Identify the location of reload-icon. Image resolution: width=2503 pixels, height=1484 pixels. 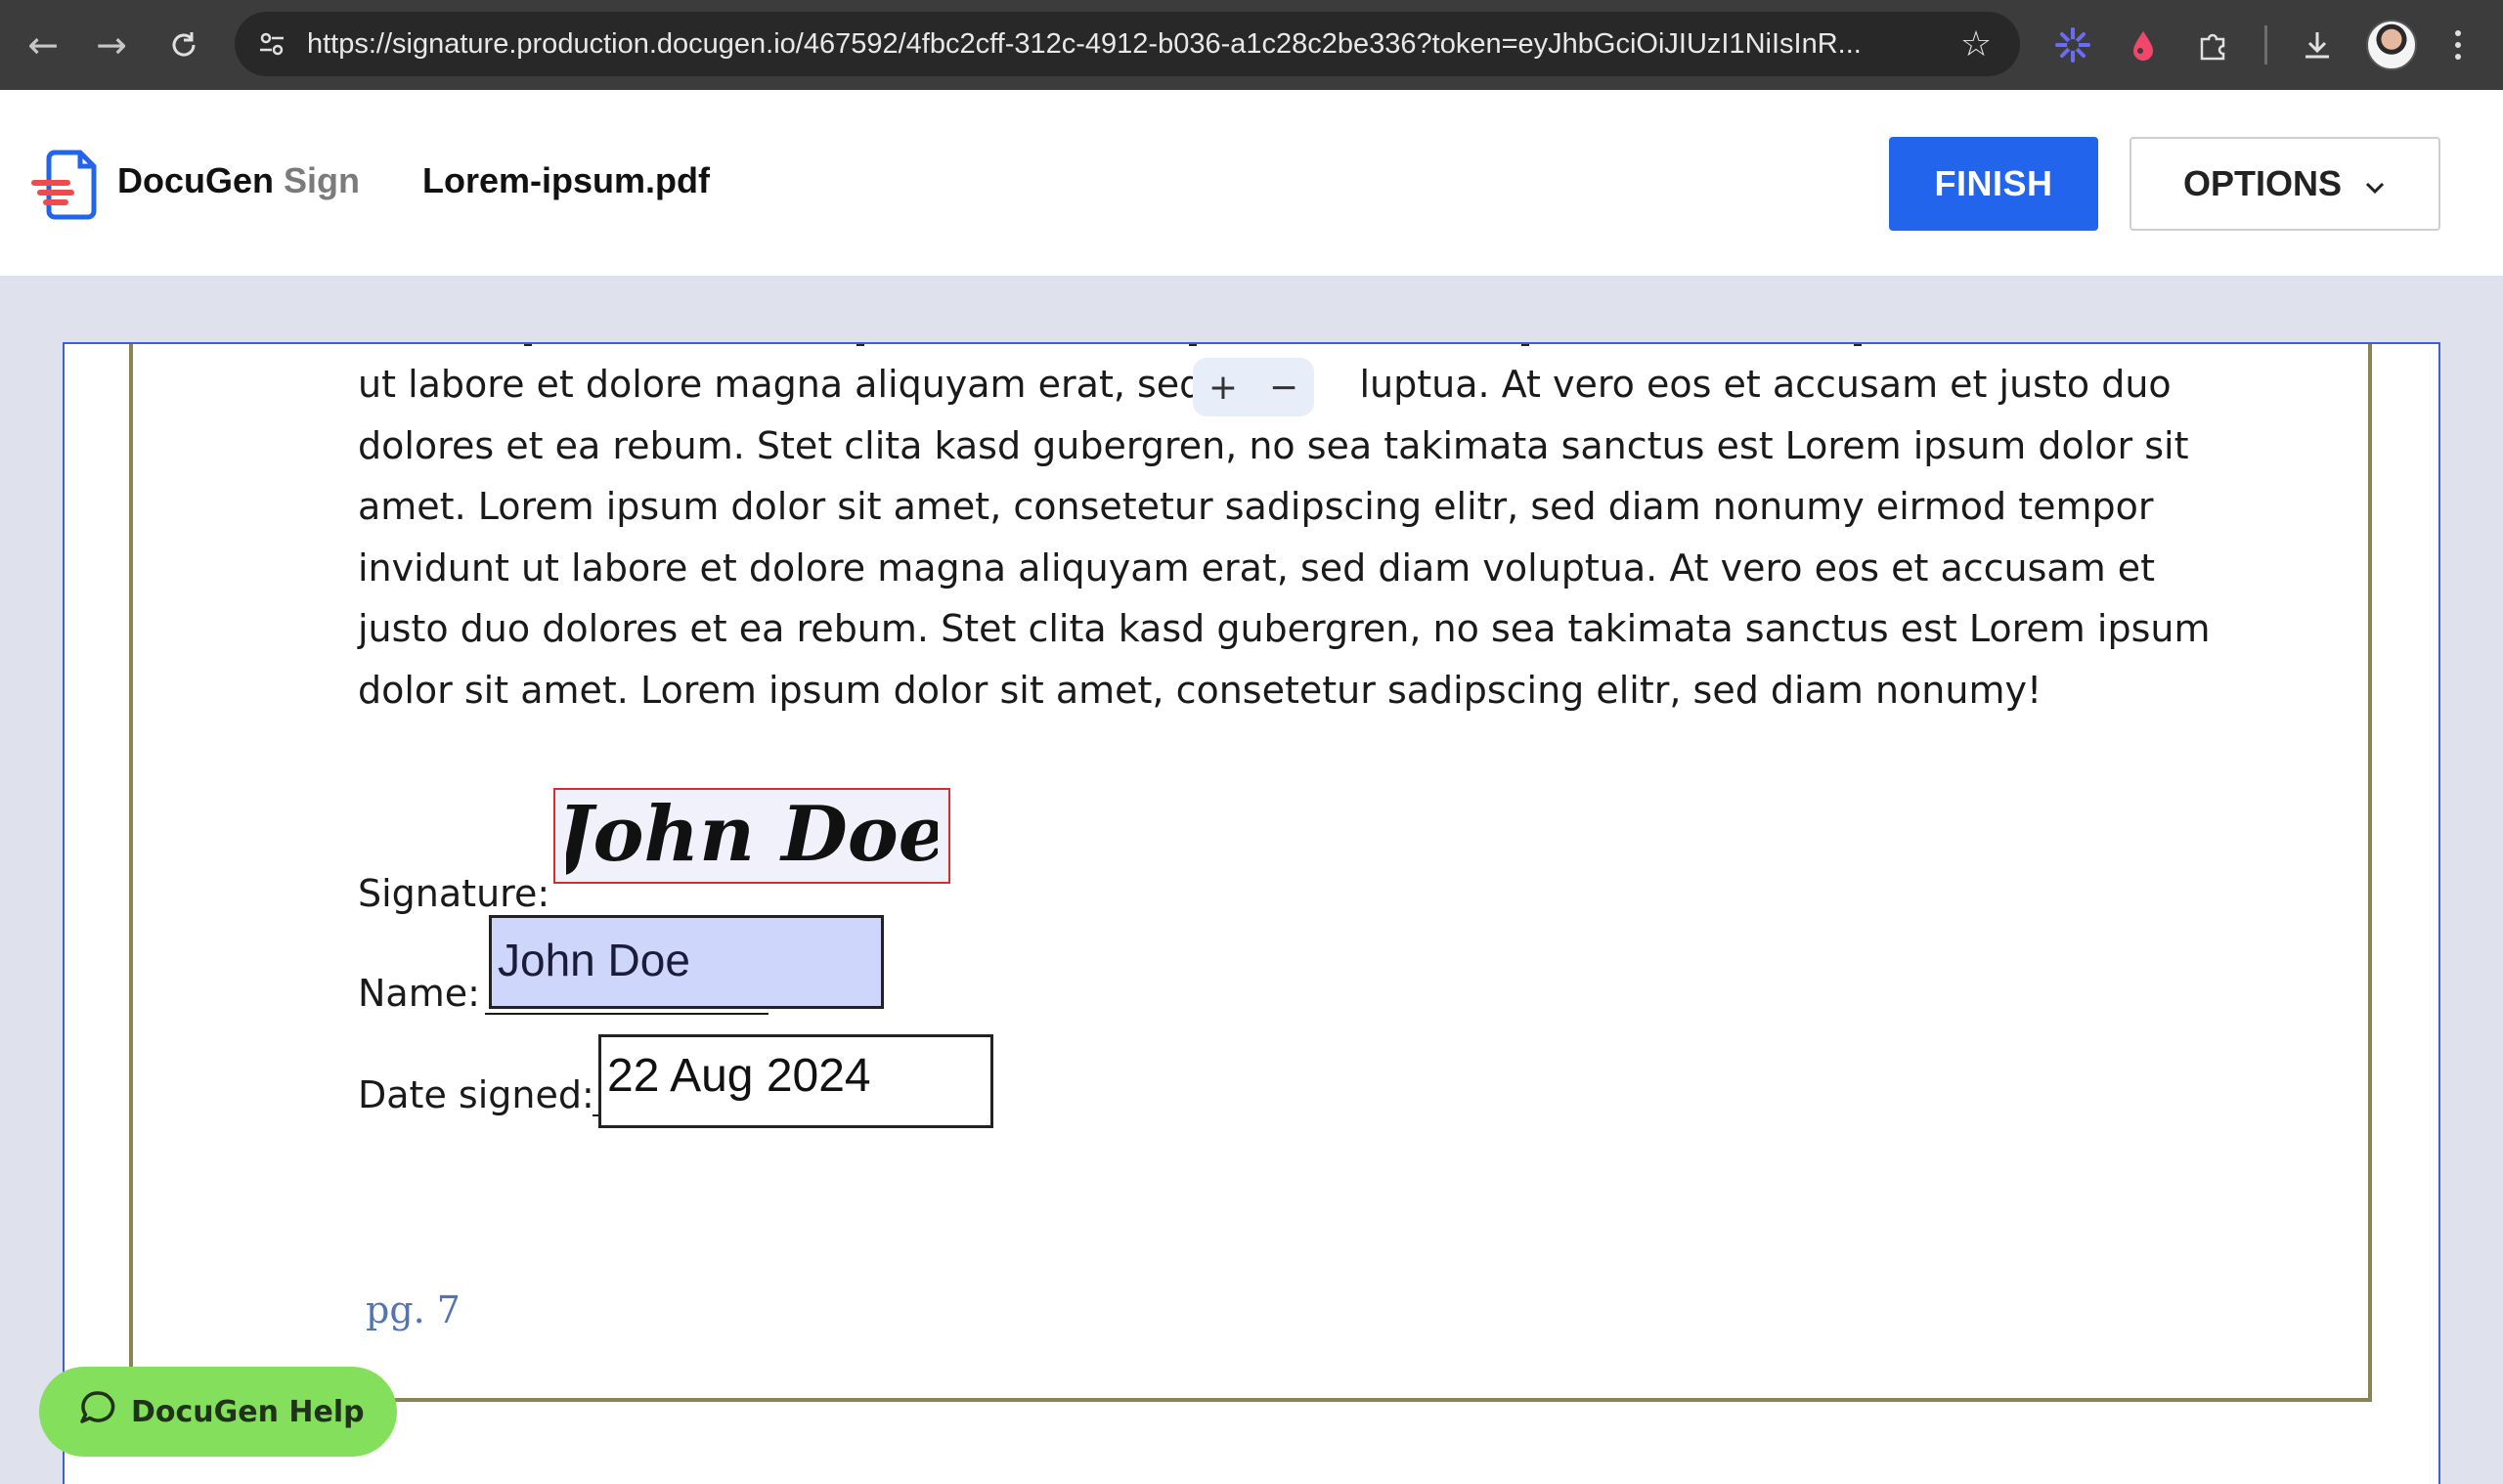
(183, 45).